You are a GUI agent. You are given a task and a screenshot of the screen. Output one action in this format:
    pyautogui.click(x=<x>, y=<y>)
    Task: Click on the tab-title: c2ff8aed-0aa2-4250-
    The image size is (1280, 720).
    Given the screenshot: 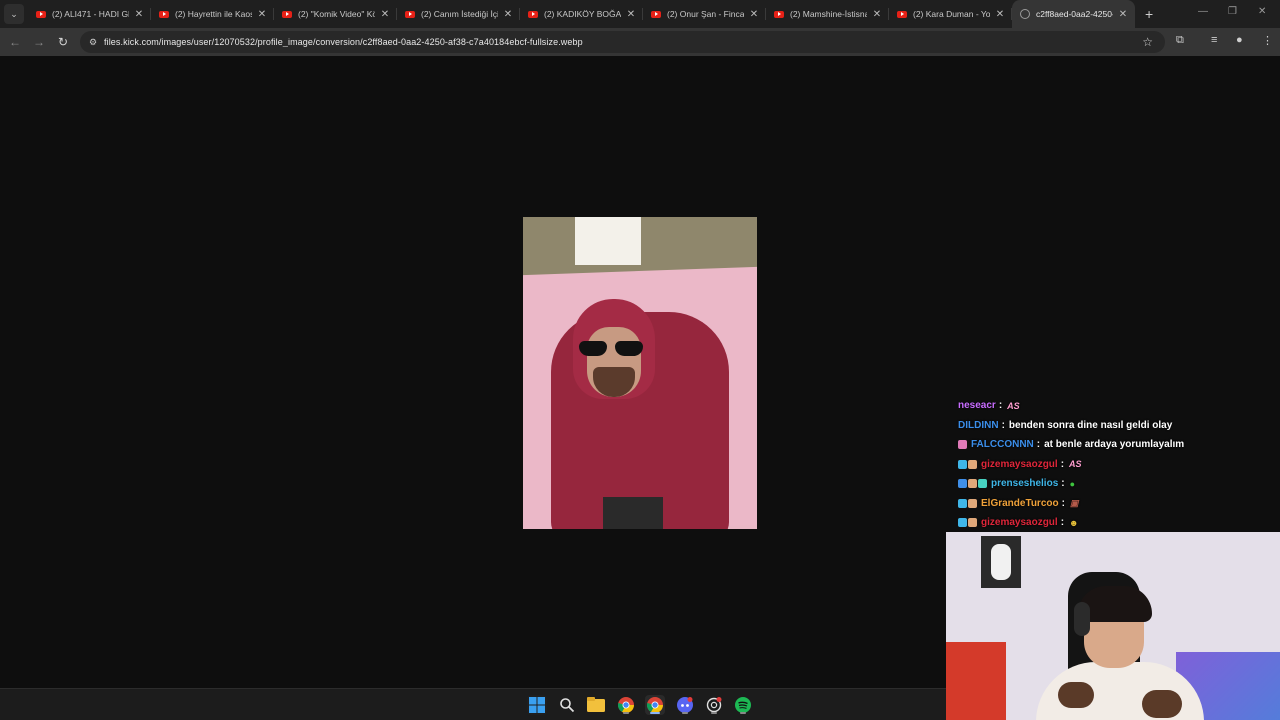 What is the action you would take?
    pyautogui.click(x=1074, y=14)
    